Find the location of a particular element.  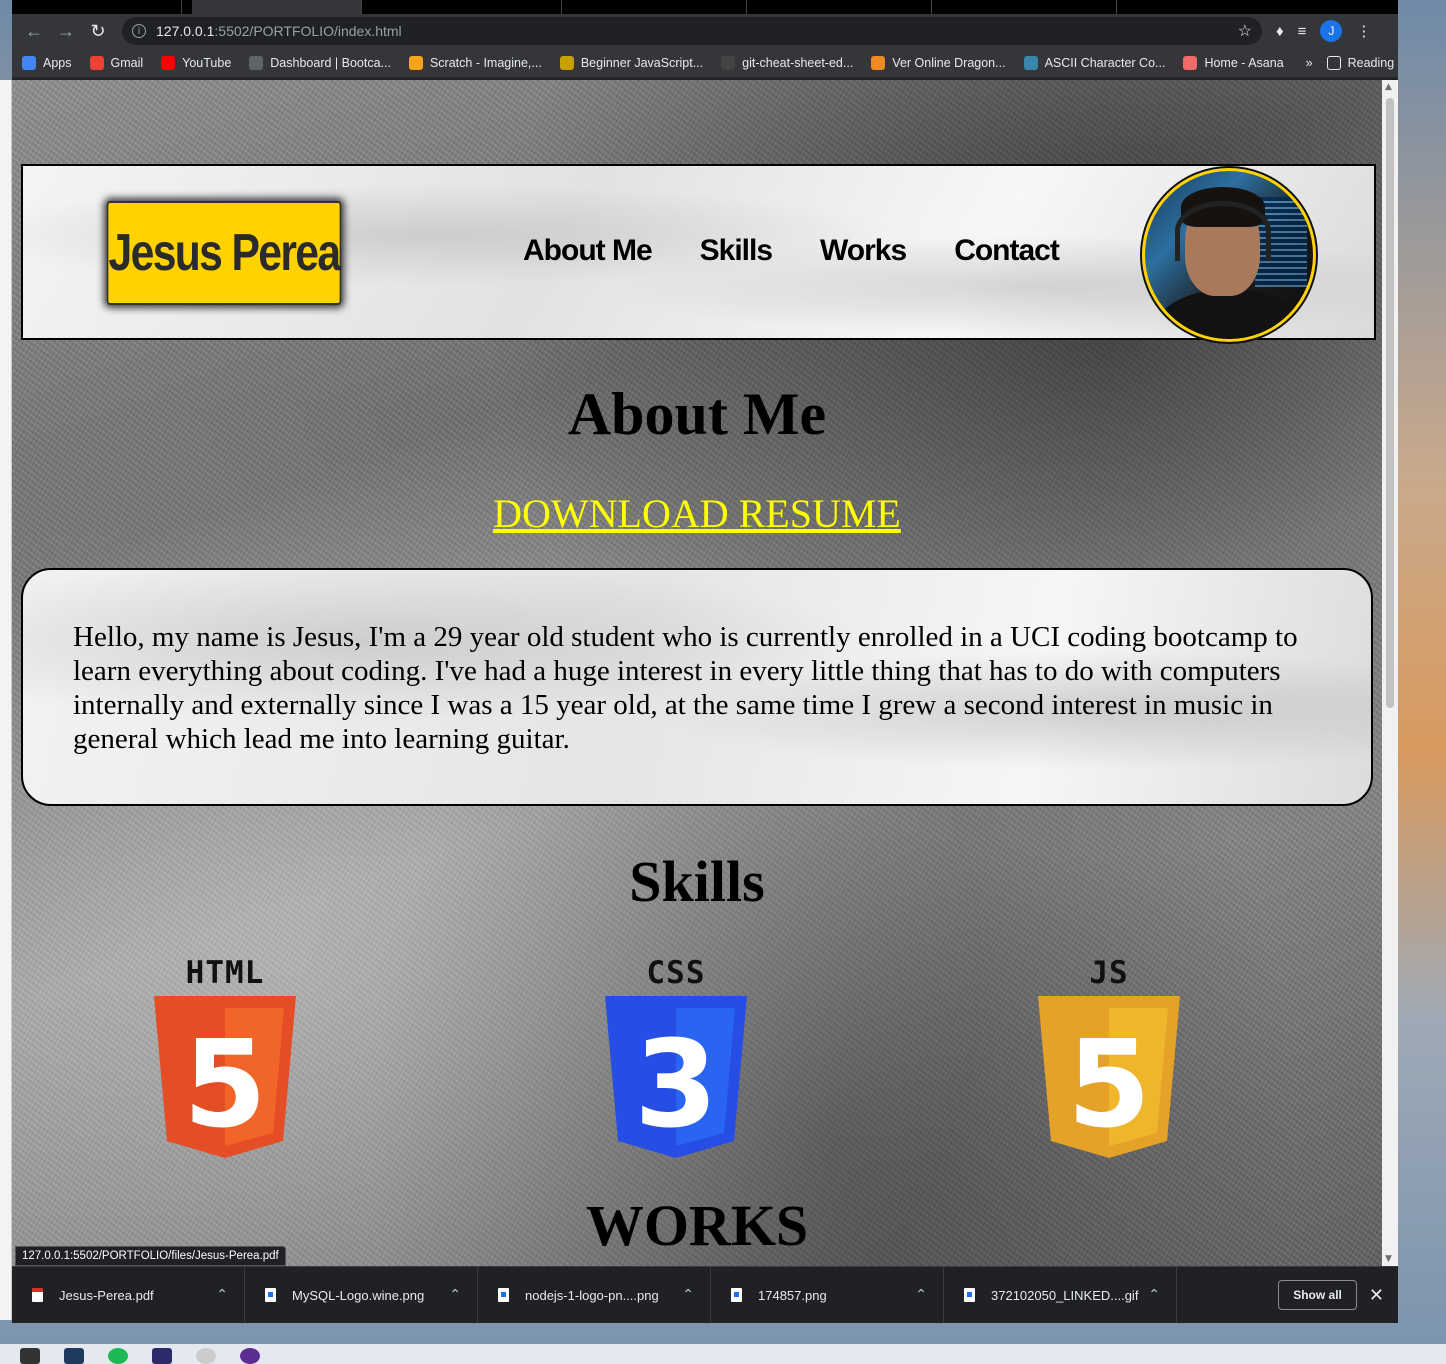

scroll-thumb is located at coordinates (1390, 403).